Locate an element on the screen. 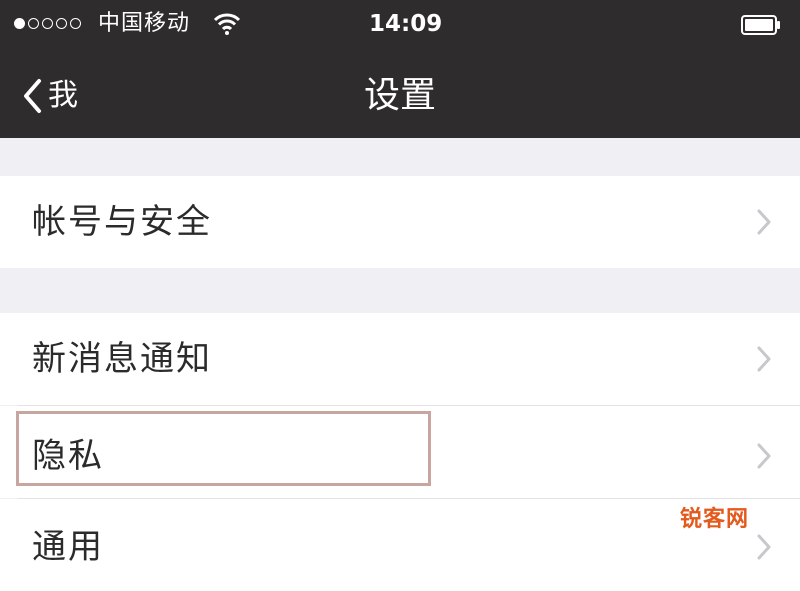 This screenshot has width=800, height=591. page-title: 设置 is located at coordinates (399, 95).